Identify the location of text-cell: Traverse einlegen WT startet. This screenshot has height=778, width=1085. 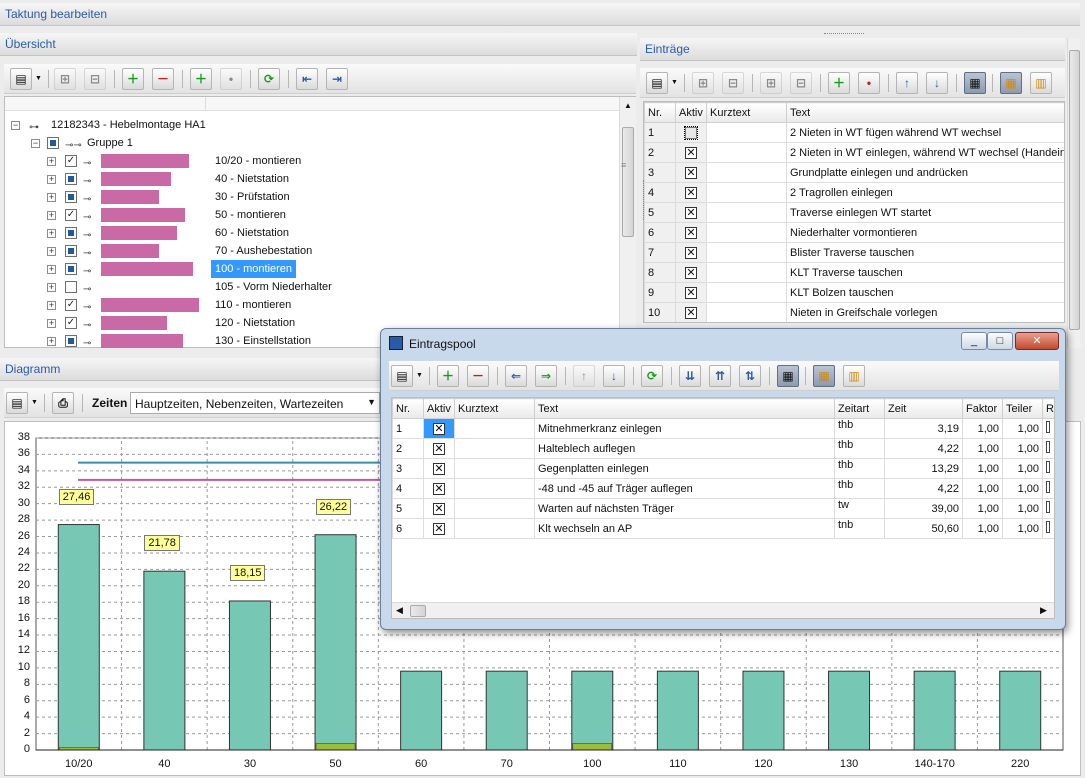
(925, 212).